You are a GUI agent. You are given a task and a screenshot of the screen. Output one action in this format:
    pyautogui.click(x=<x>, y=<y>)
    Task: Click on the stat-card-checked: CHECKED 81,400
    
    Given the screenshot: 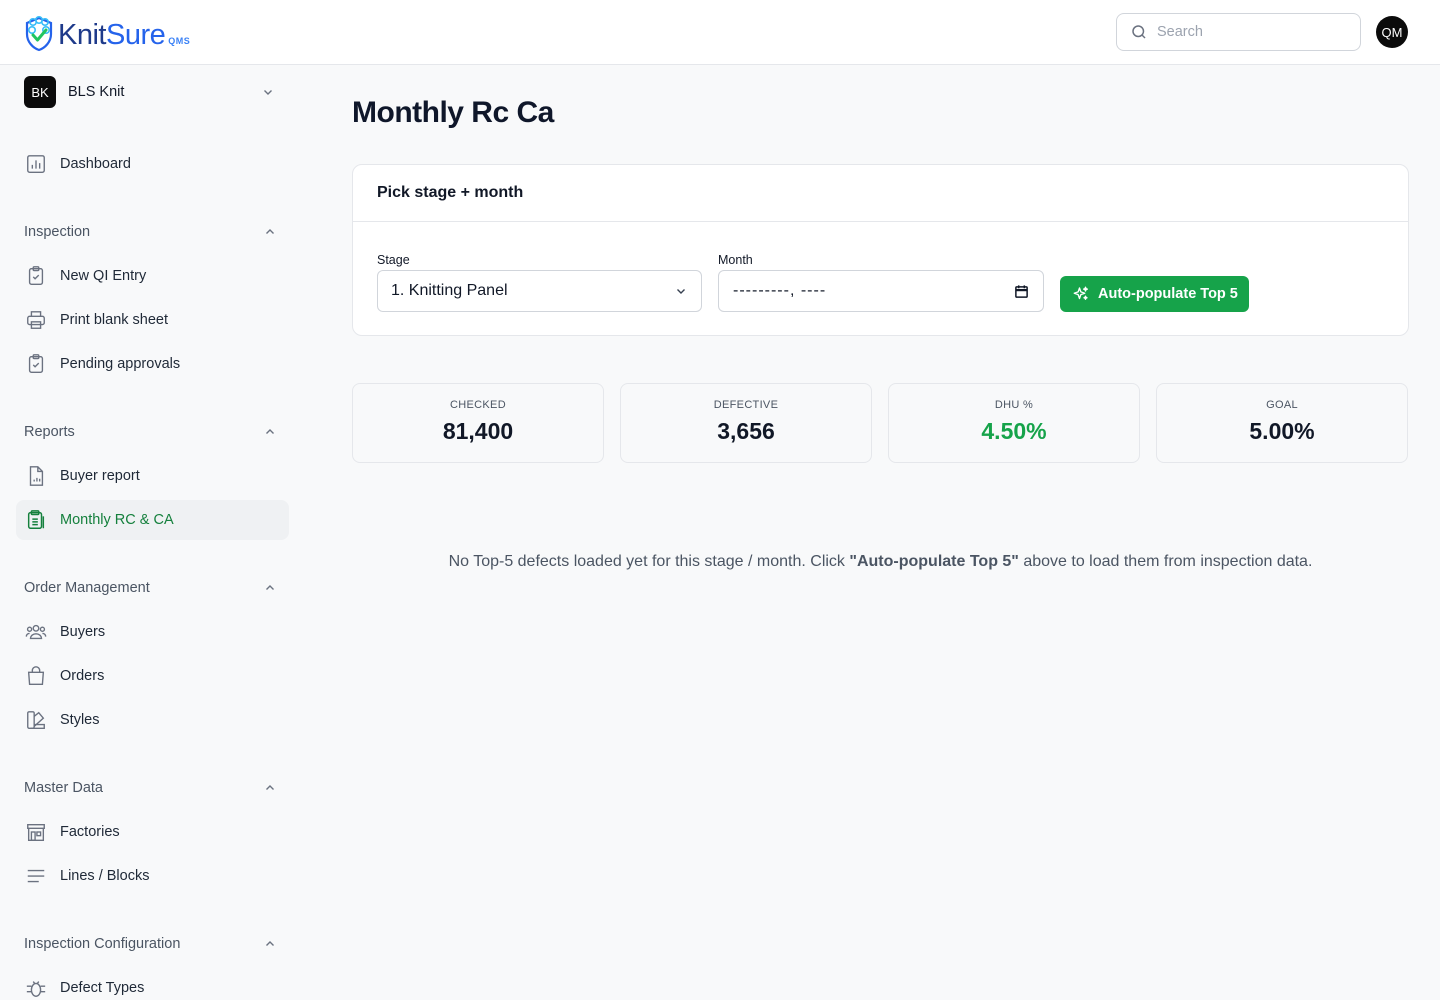 What is the action you would take?
    pyautogui.click(x=478, y=423)
    